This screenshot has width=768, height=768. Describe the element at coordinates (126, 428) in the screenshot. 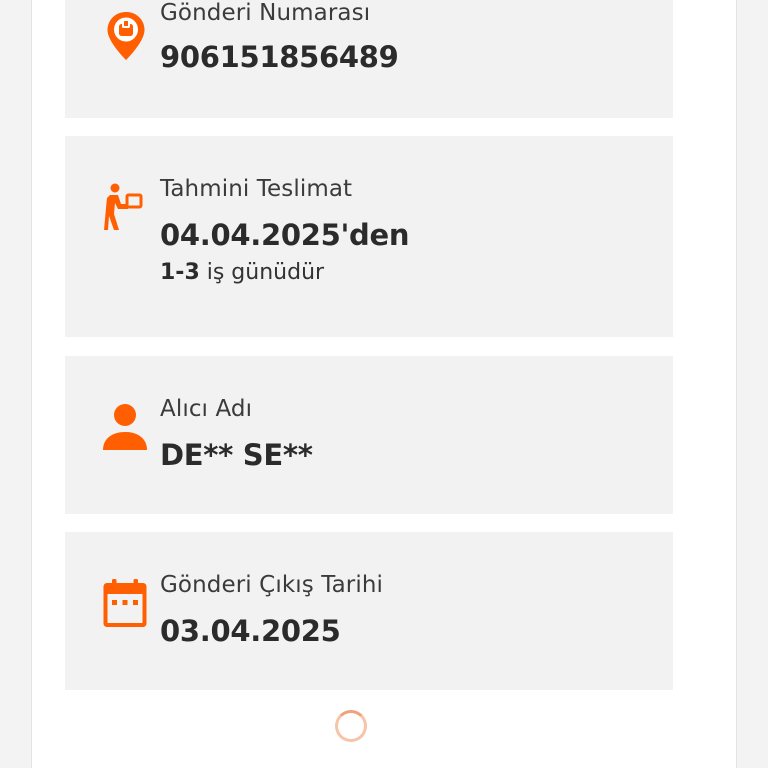

I see `person-icon` at that location.